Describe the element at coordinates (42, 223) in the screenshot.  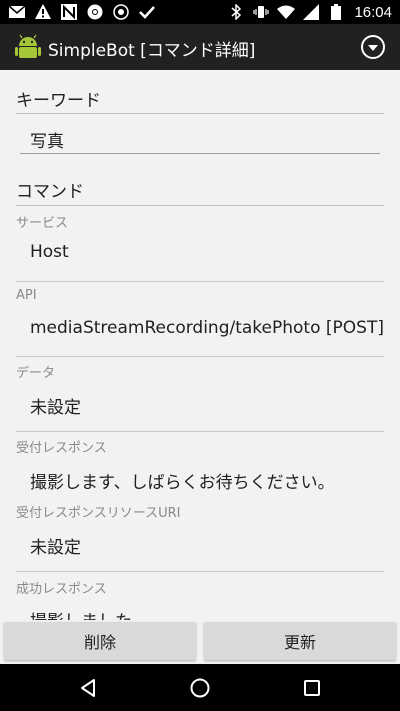
I see `service-label: サービス` at that location.